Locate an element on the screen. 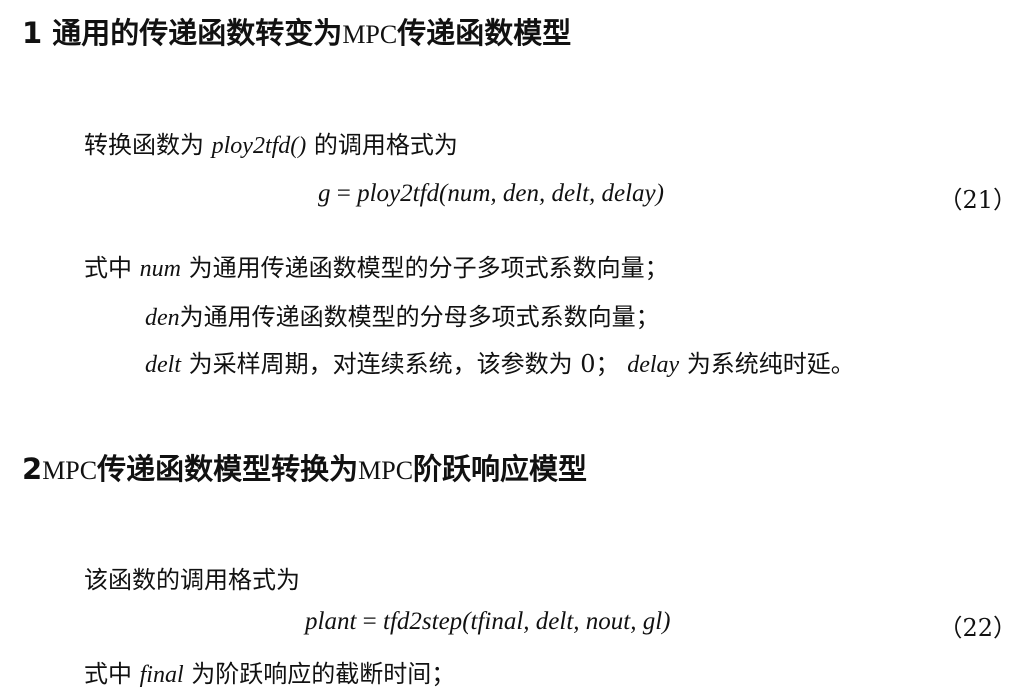 Image resolution: width=1029 pixels, height=699 pixels. equation-21-number: （21） is located at coordinates (977, 200).